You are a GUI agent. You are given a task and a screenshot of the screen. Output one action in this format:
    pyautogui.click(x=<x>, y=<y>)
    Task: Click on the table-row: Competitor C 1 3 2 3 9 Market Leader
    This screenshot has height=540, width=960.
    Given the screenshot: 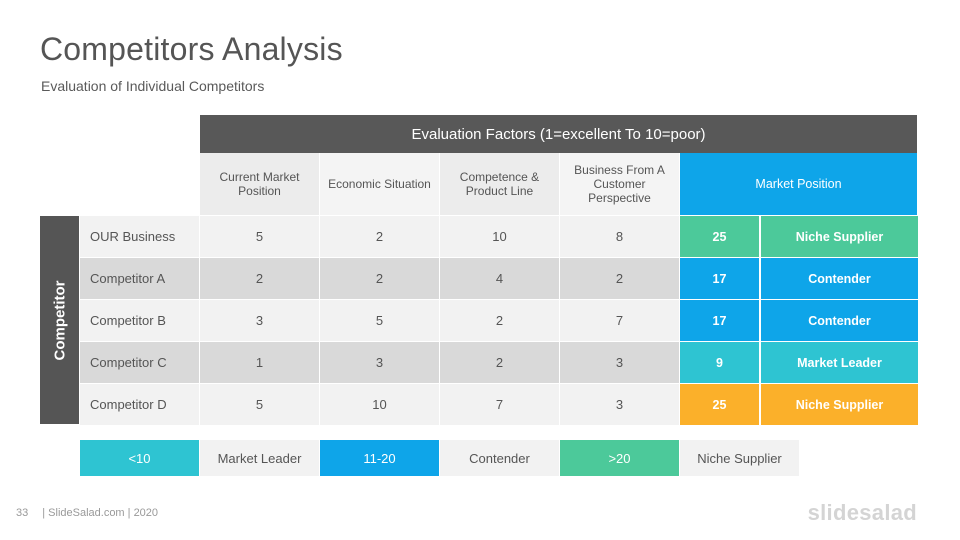 What is the action you would take?
    pyautogui.click(x=499, y=362)
    